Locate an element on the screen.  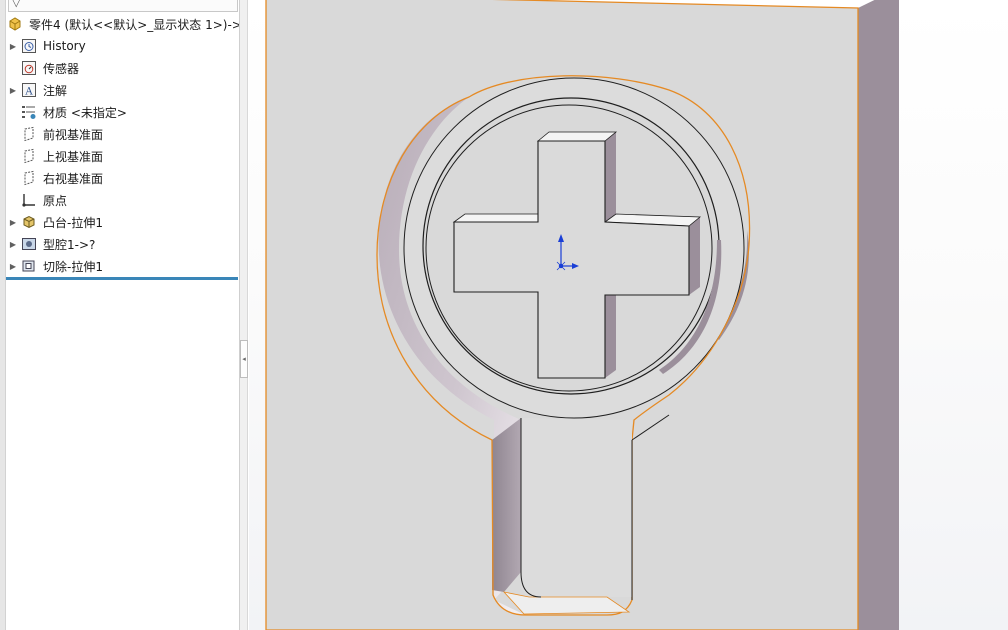
tree-item-label: History is located at coordinates (64, 46).